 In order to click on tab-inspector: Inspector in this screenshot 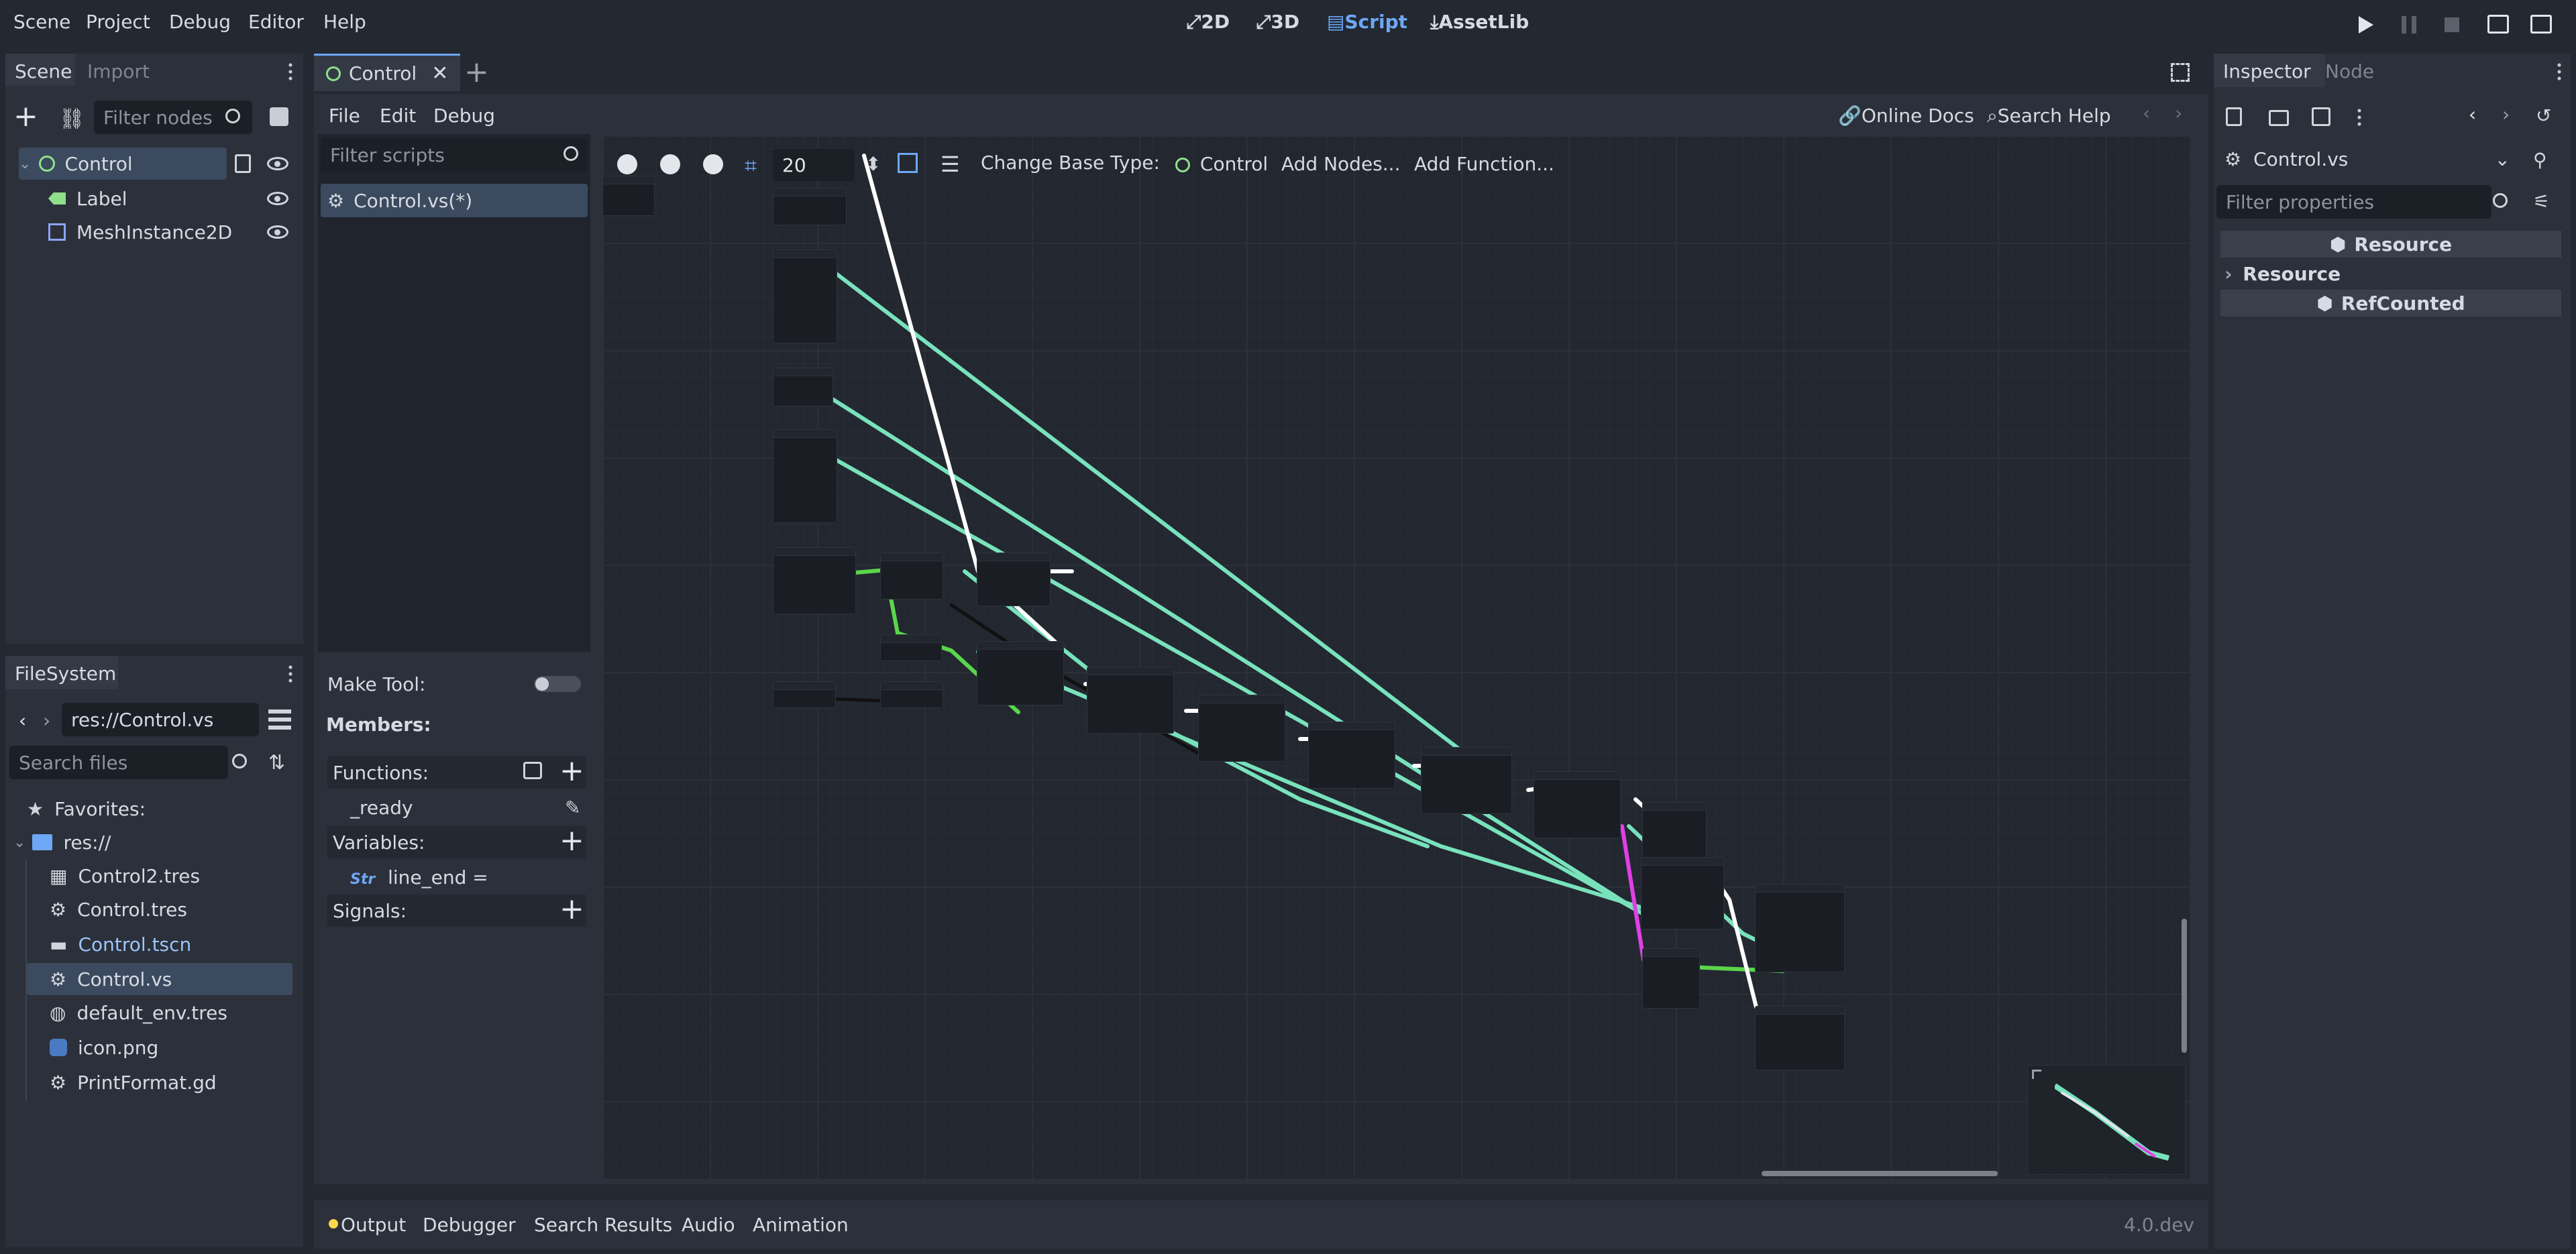, I will do `click(2269, 70)`.